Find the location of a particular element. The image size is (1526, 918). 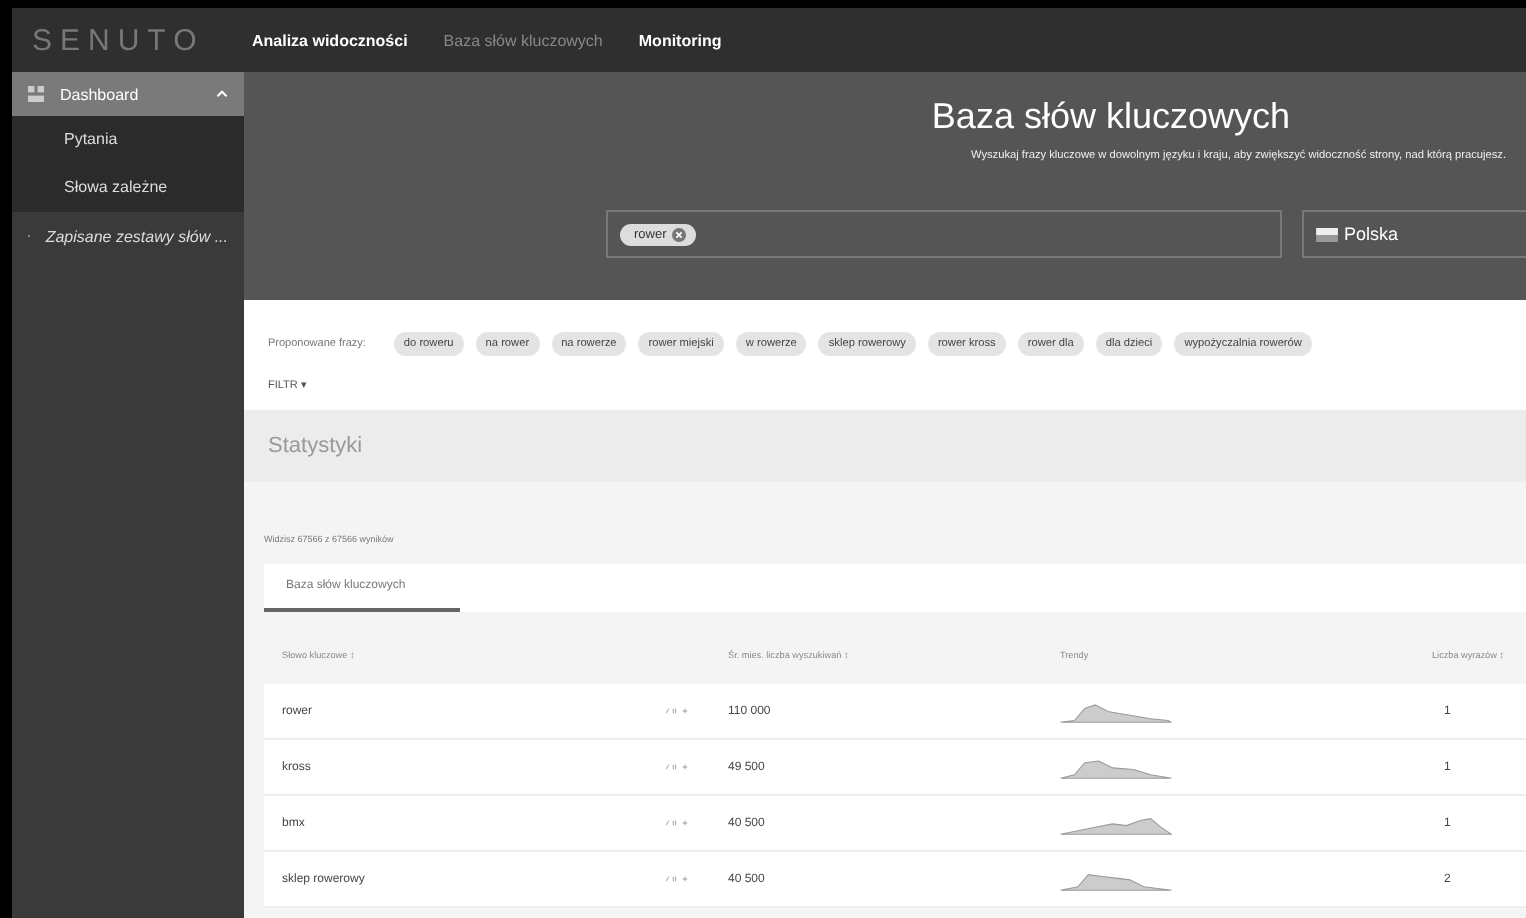

nav-link: Analiza widoczności is located at coordinates (330, 40).